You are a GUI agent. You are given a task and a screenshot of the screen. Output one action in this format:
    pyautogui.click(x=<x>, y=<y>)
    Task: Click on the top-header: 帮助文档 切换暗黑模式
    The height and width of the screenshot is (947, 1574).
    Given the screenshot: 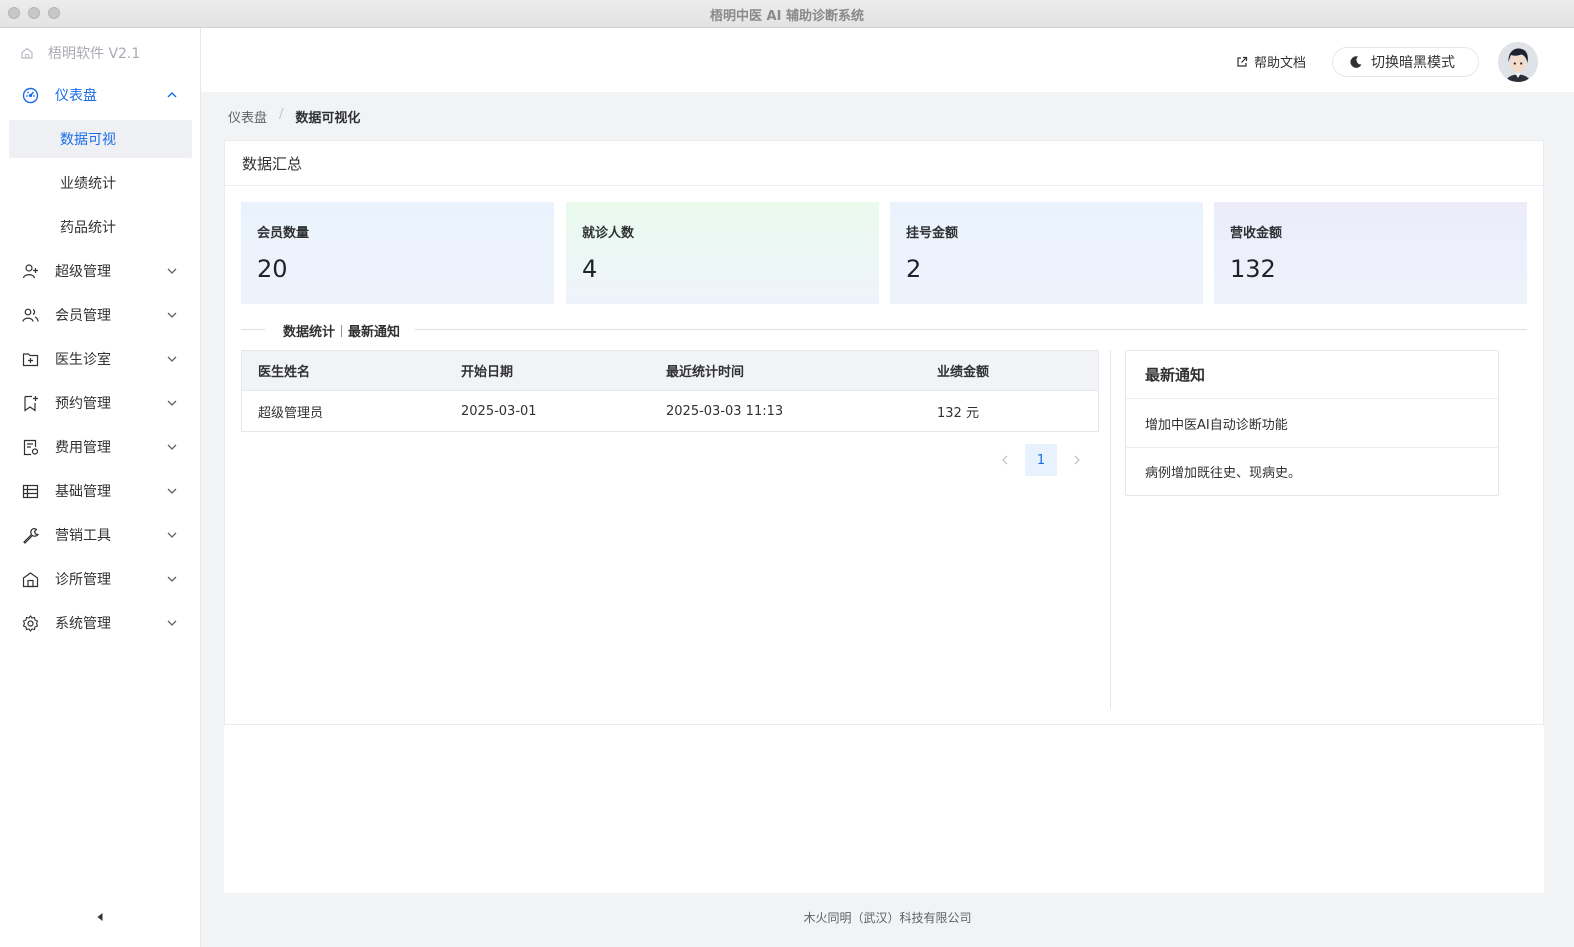 What is the action you would take?
    pyautogui.click(x=887, y=60)
    